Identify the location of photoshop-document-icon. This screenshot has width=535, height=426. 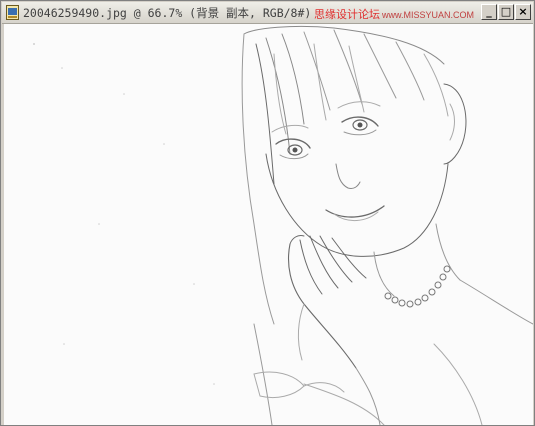
(12, 12).